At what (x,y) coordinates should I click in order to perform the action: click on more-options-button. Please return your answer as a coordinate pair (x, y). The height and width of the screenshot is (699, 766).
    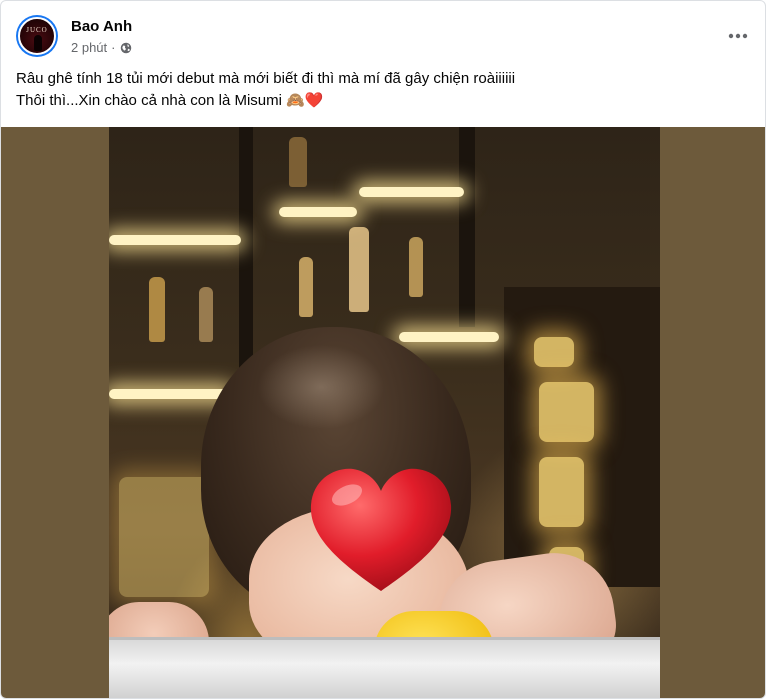
    Looking at the image, I should click on (738, 36).